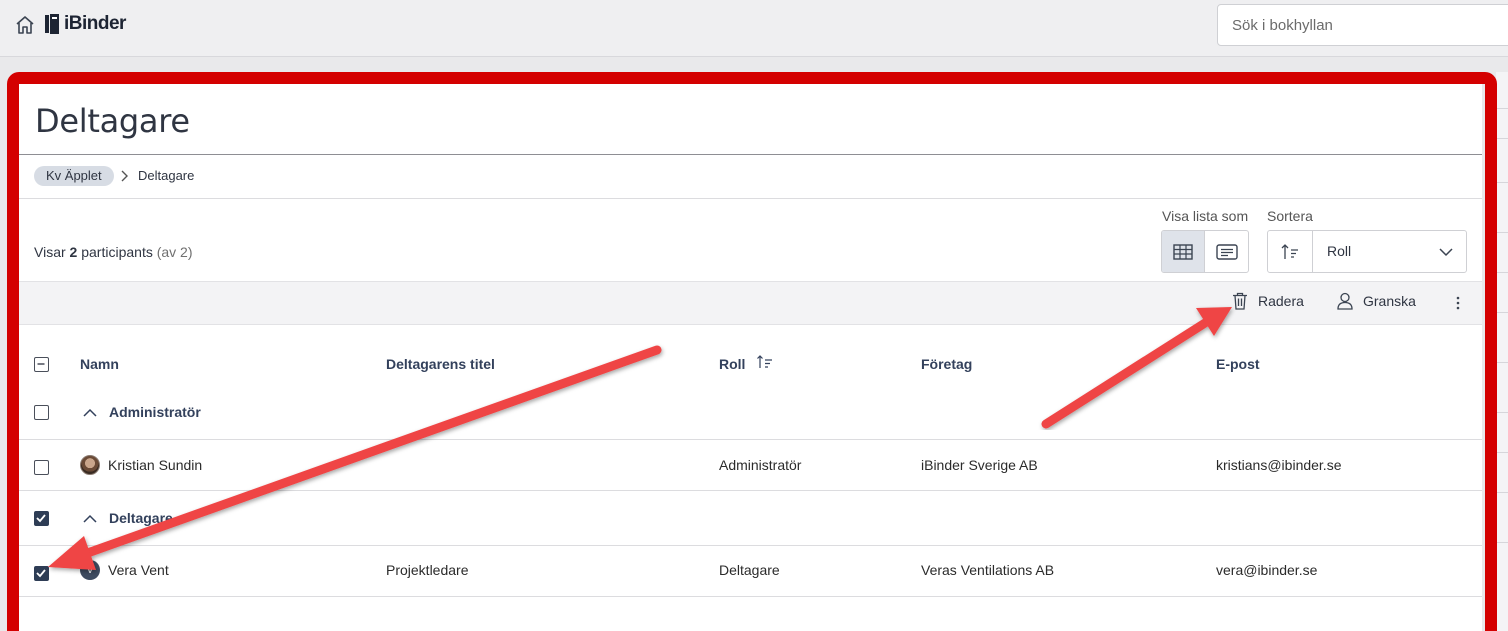 The height and width of the screenshot is (631, 1508). Describe the element at coordinates (124, 176) in the screenshot. I see `chevron-right-icon` at that location.